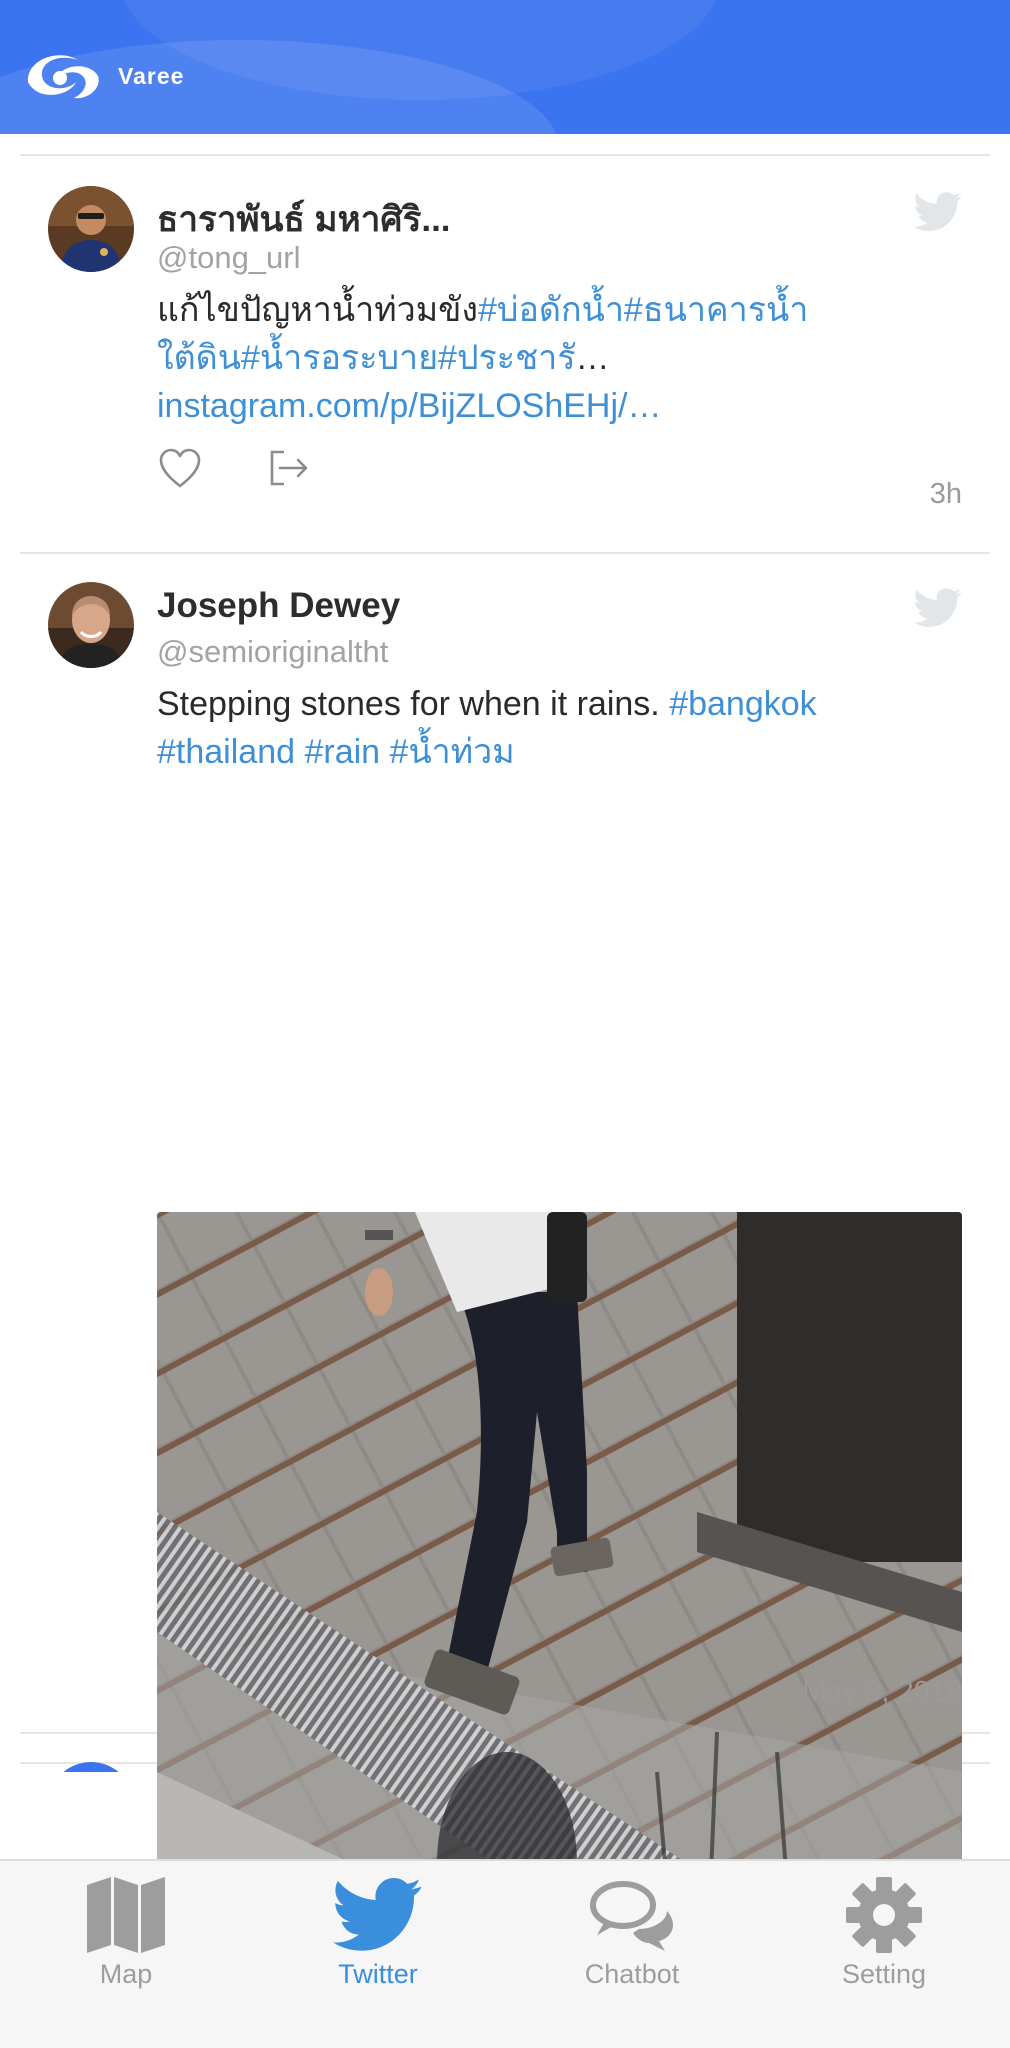  Describe the element at coordinates (342, 752) in the screenshot. I see `hashtag-link: #rain` at that location.